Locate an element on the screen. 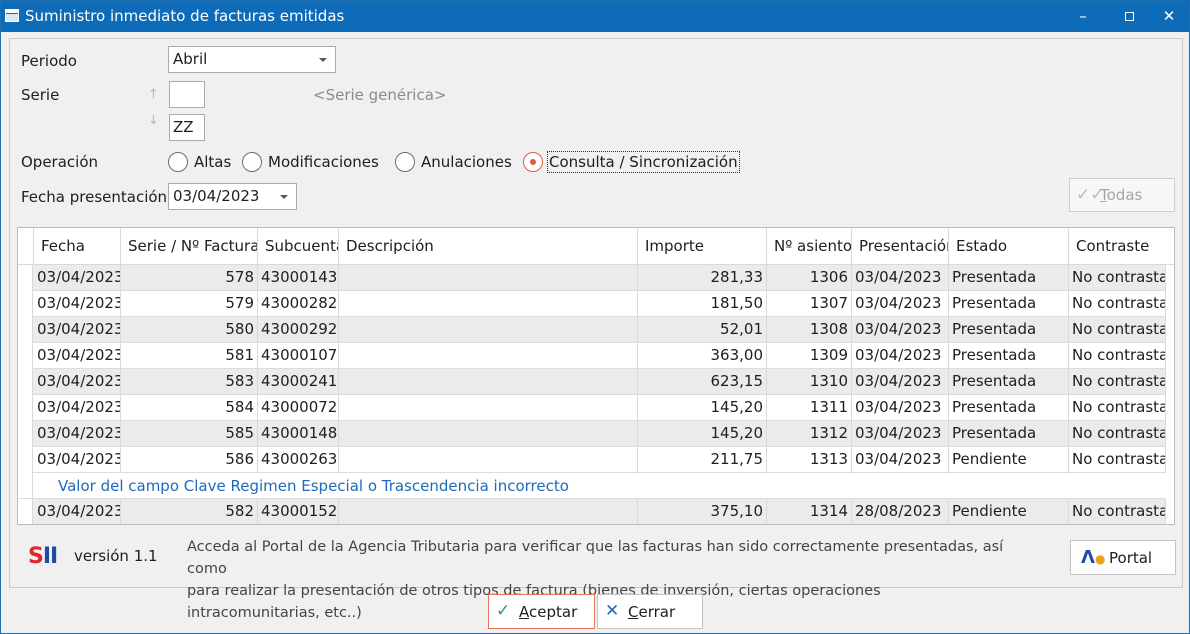  chevron-down-icon is located at coordinates (323, 60).